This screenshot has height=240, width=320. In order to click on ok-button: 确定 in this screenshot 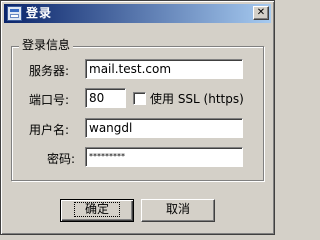, I will do `click(97, 210)`.